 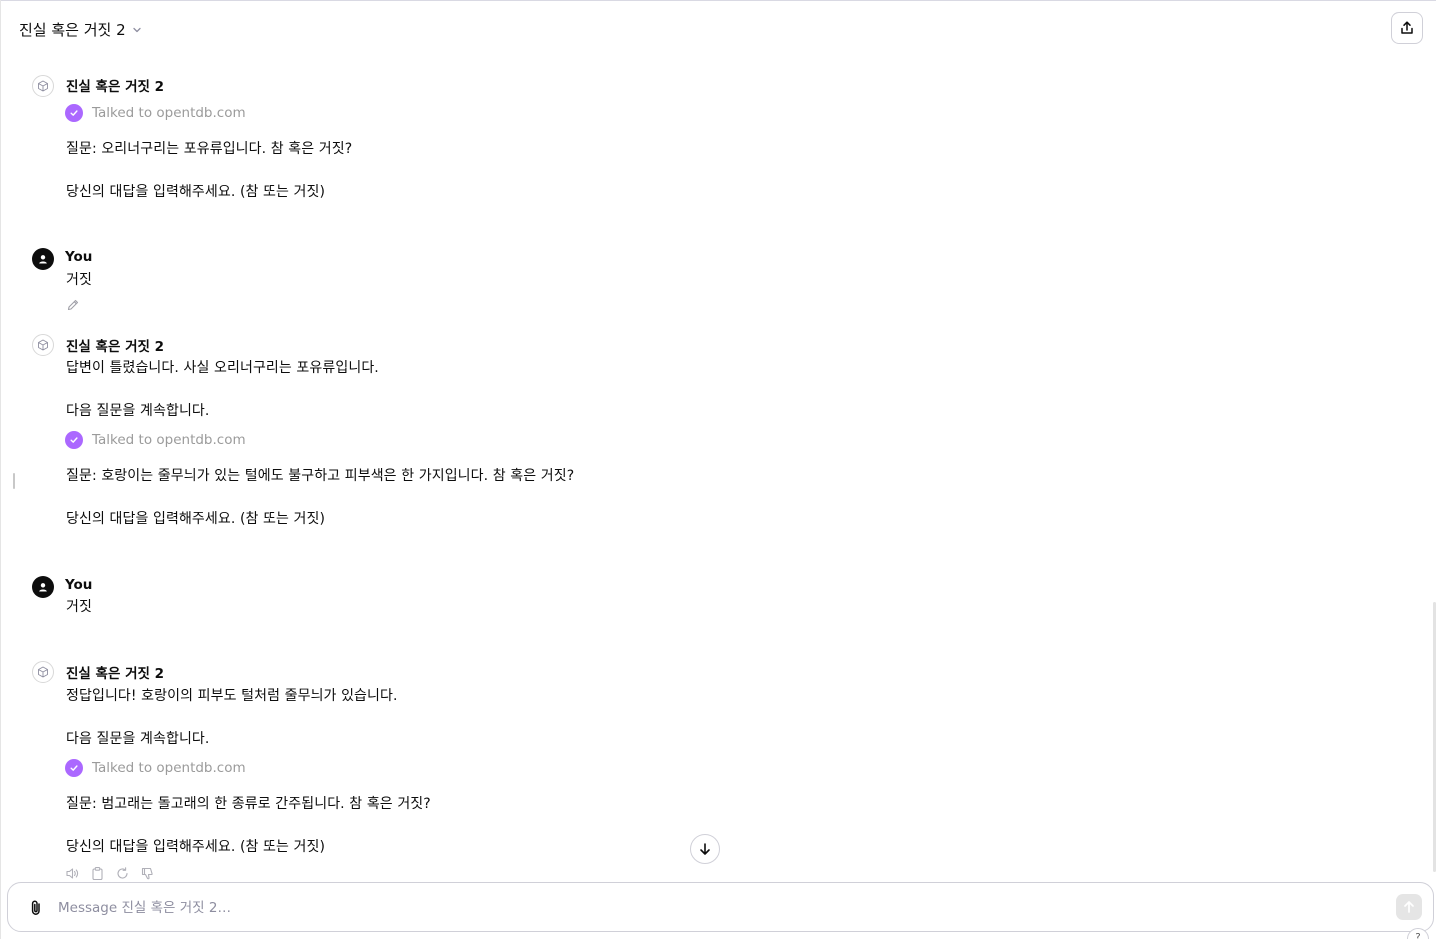 I want to click on arrow-down-icon, so click(x=705, y=849).